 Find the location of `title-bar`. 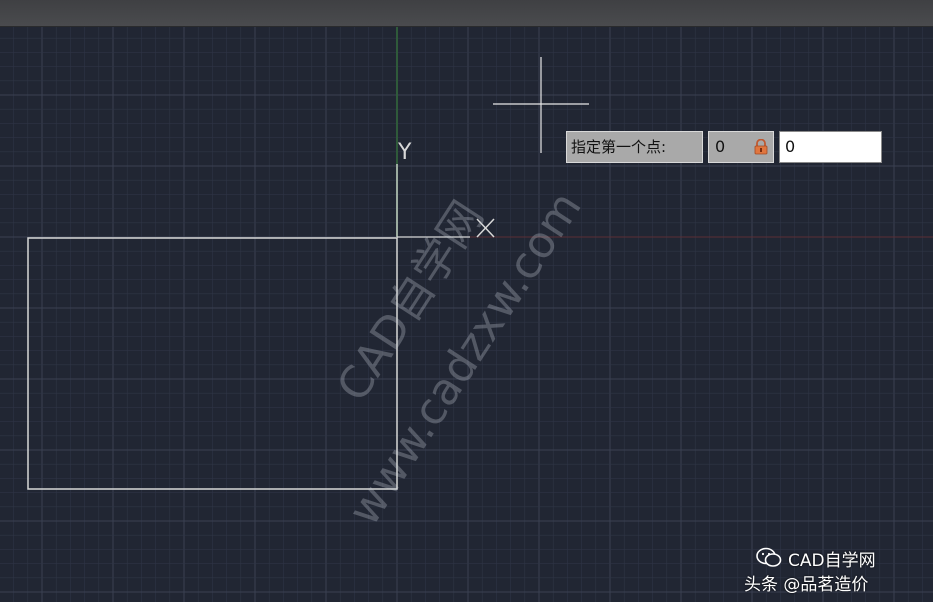

title-bar is located at coordinates (466, 13).